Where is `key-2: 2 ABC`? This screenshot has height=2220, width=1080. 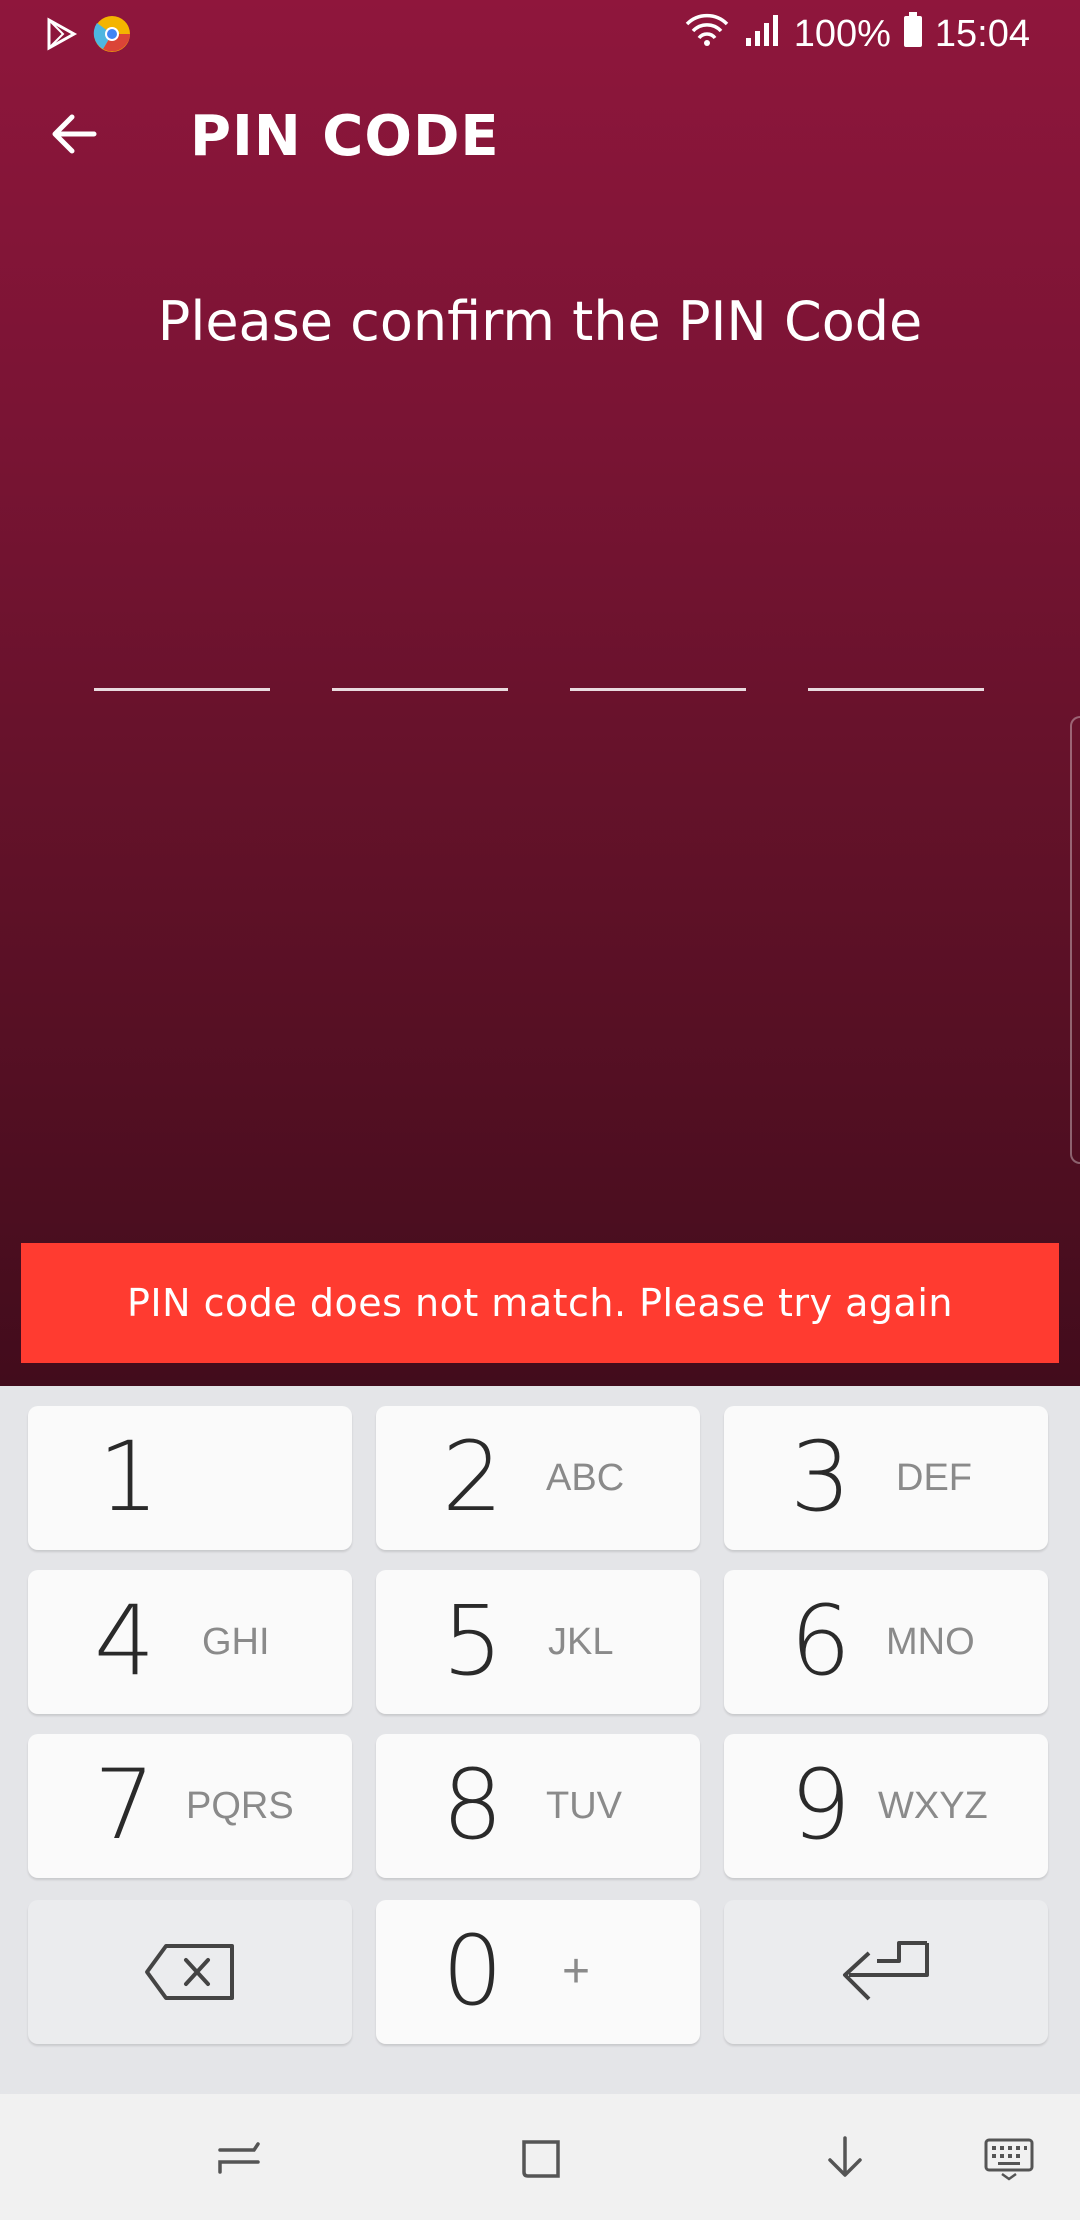
key-2: 2 ABC is located at coordinates (538, 1478).